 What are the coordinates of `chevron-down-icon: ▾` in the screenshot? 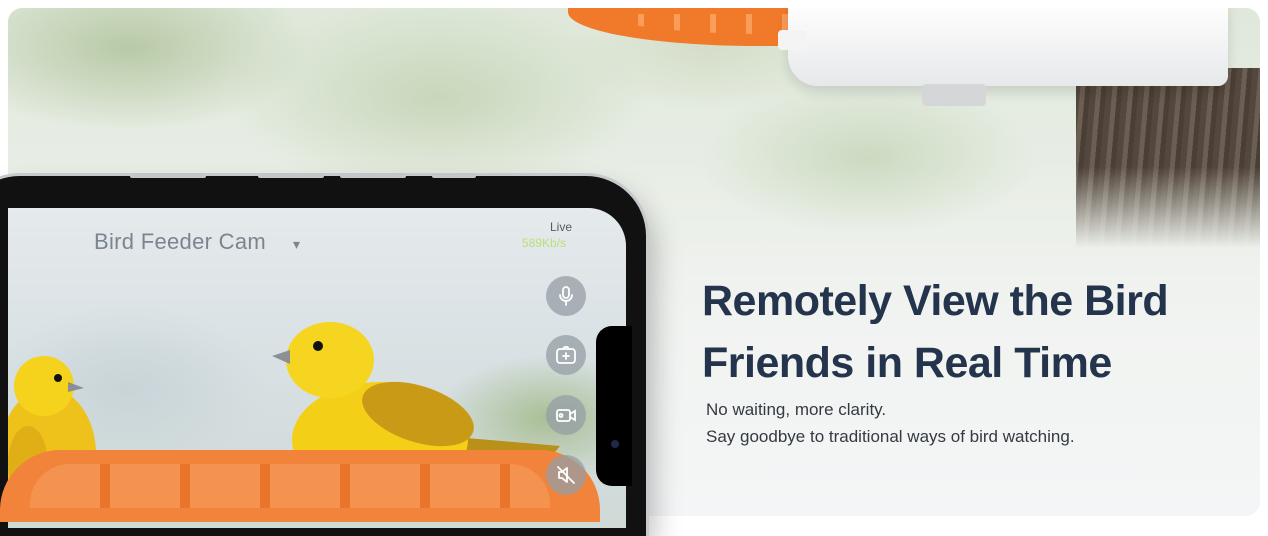 It's located at (296, 244).